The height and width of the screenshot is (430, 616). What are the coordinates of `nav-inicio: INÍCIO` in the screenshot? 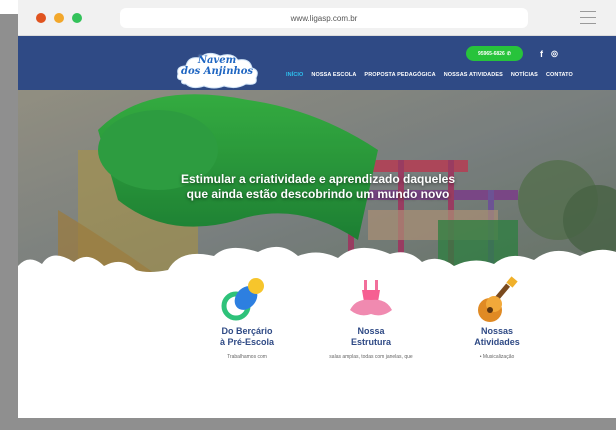 It's located at (294, 75).